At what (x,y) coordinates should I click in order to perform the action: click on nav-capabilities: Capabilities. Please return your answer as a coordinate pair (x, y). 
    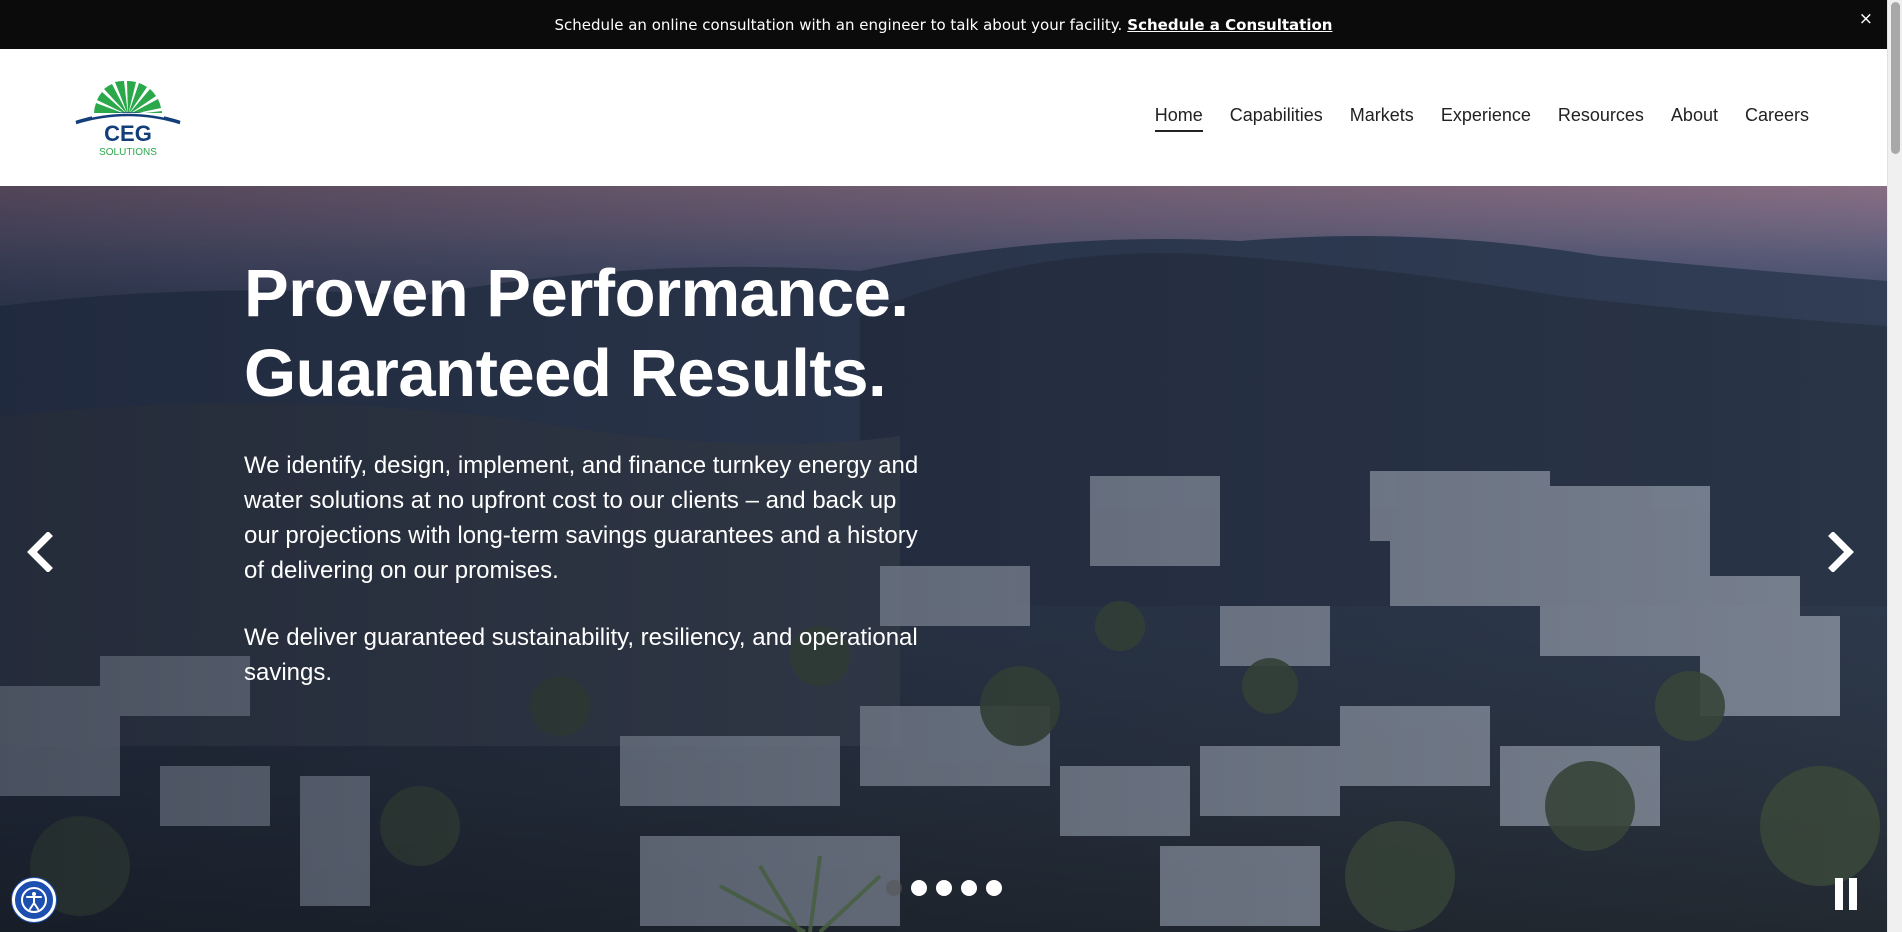
    Looking at the image, I should click on (1276, 118).